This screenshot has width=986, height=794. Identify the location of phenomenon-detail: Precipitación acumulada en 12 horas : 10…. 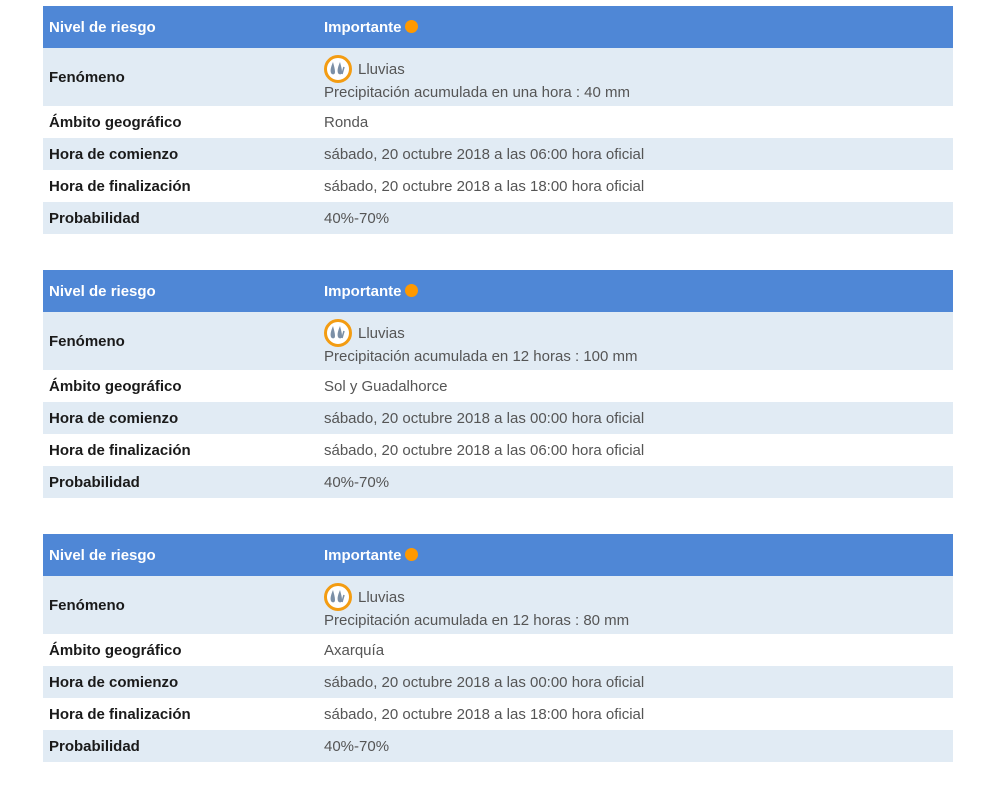
(481, 356).